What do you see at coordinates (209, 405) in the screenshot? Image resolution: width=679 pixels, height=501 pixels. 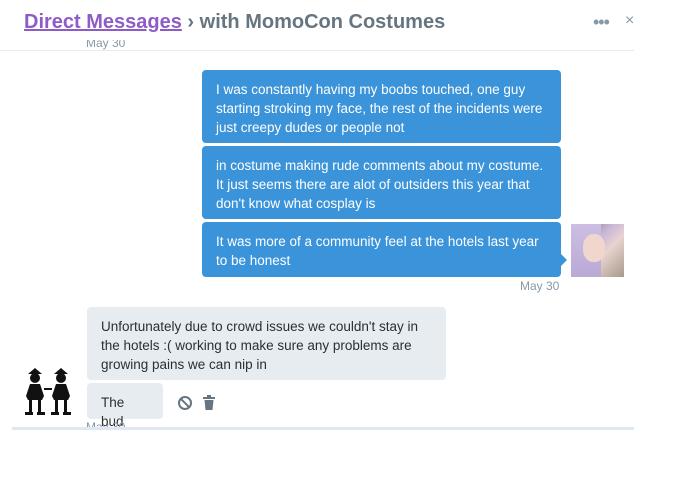 I see `trash-icon` at bounding box center [209, 405].